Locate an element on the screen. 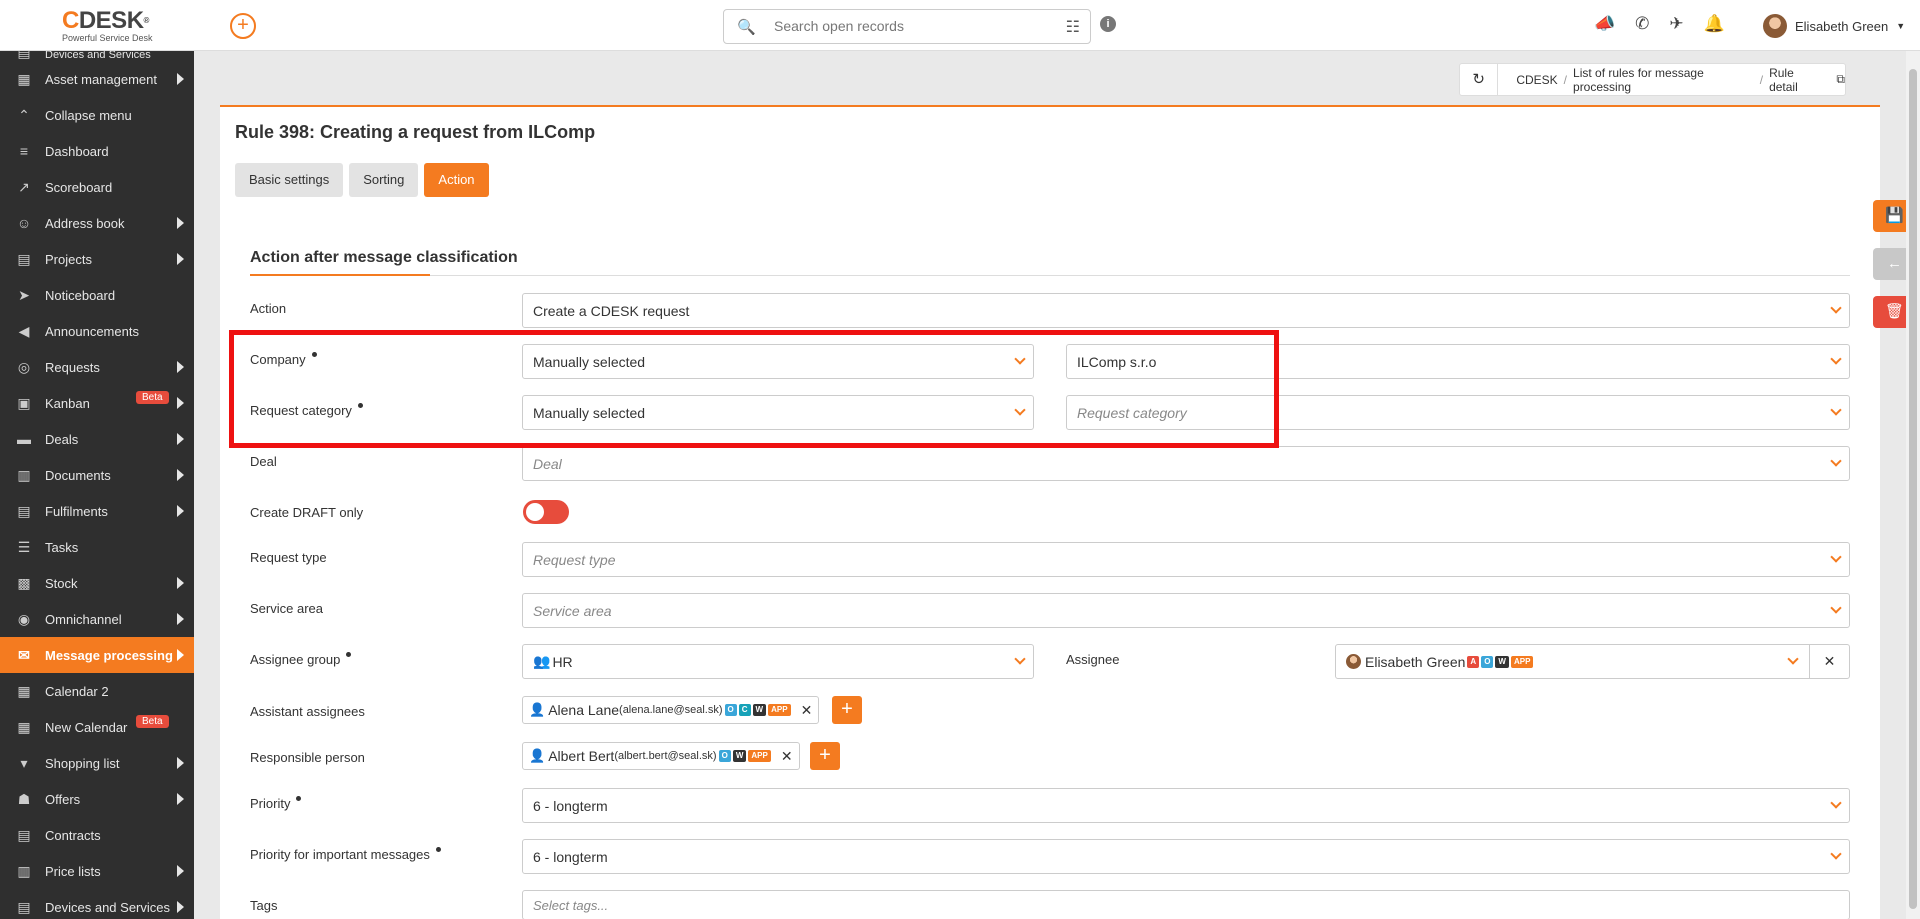 This screenshot has height=919, width=1920. sidebar-item-documents: ▥ Documents is located at coordinates (97, 475).